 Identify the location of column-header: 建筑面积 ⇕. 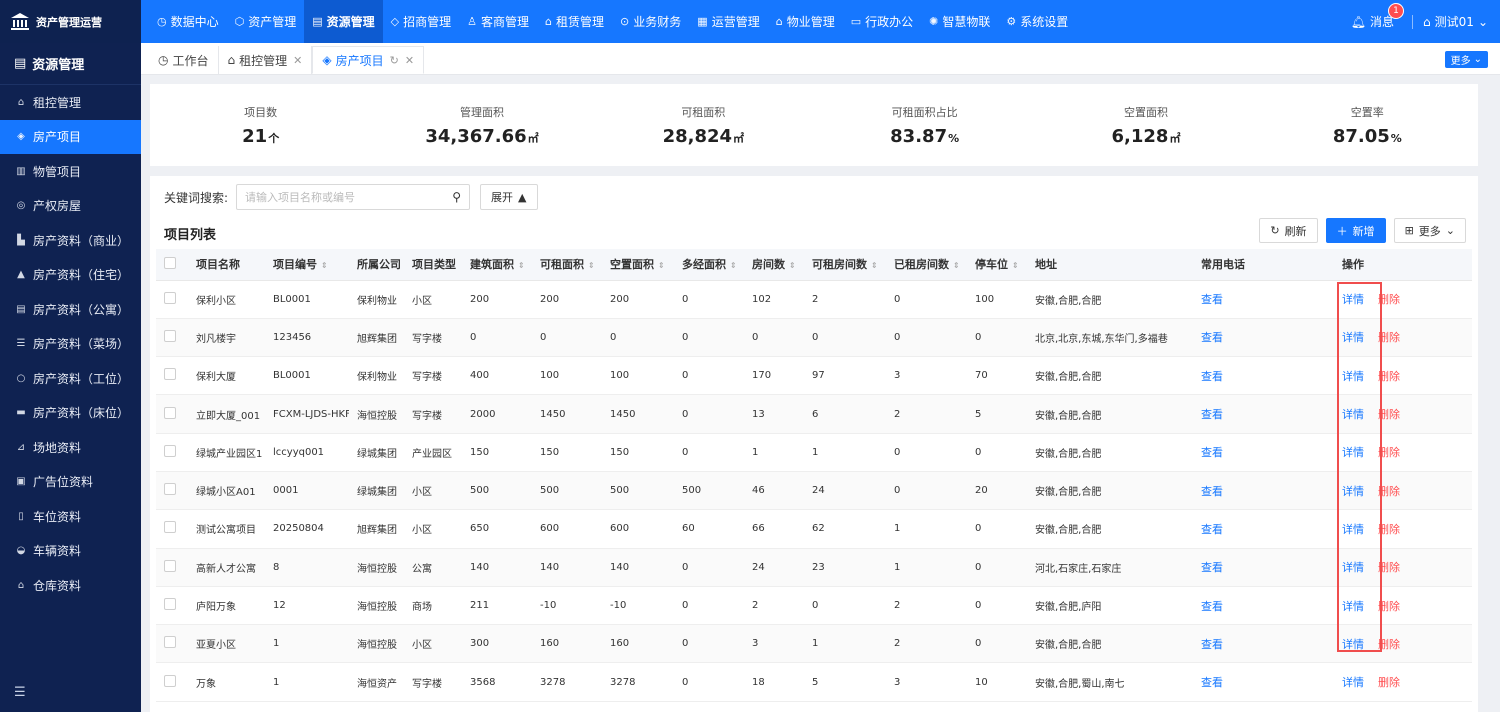
(497, 265).